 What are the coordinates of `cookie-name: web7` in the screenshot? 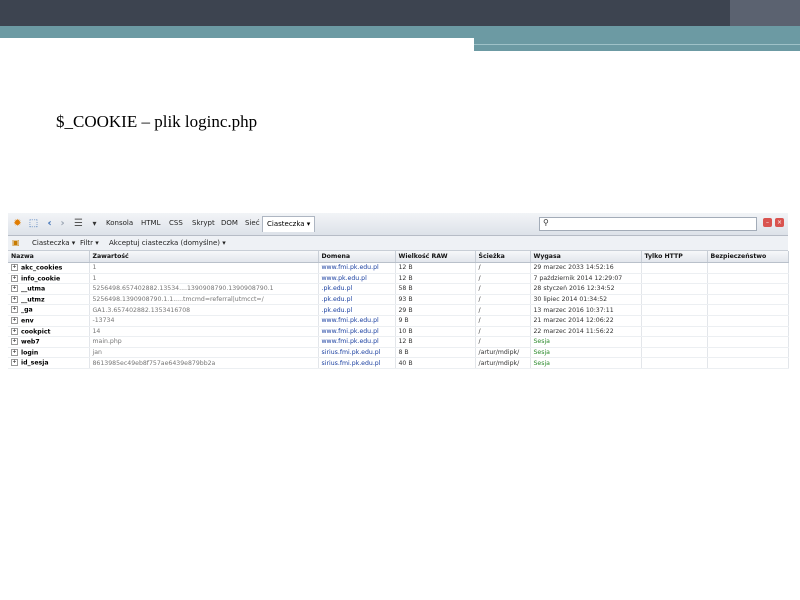 It's located at (30, 342).